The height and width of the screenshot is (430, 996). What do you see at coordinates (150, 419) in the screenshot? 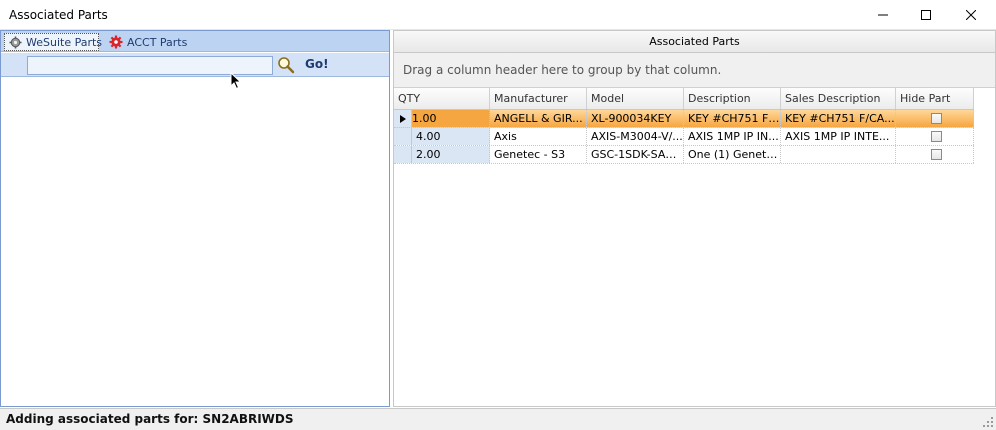
I see `status-text: Adding associated parts for: SN2ABRIWDS` at bounding box center [150, 419].